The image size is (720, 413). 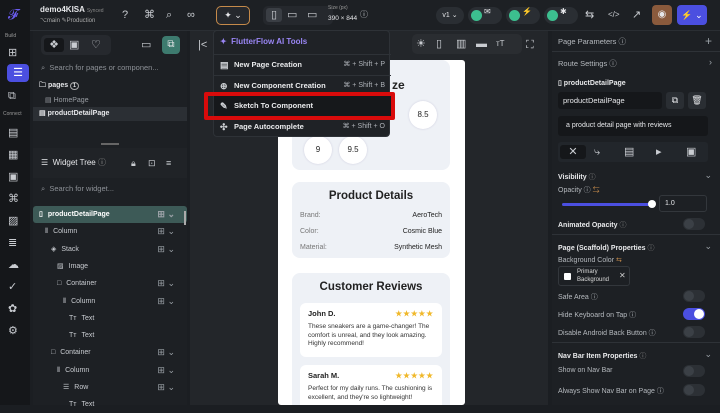 I want to click on backend-query-tab-icon: ▤, so click(x=629, y=152).